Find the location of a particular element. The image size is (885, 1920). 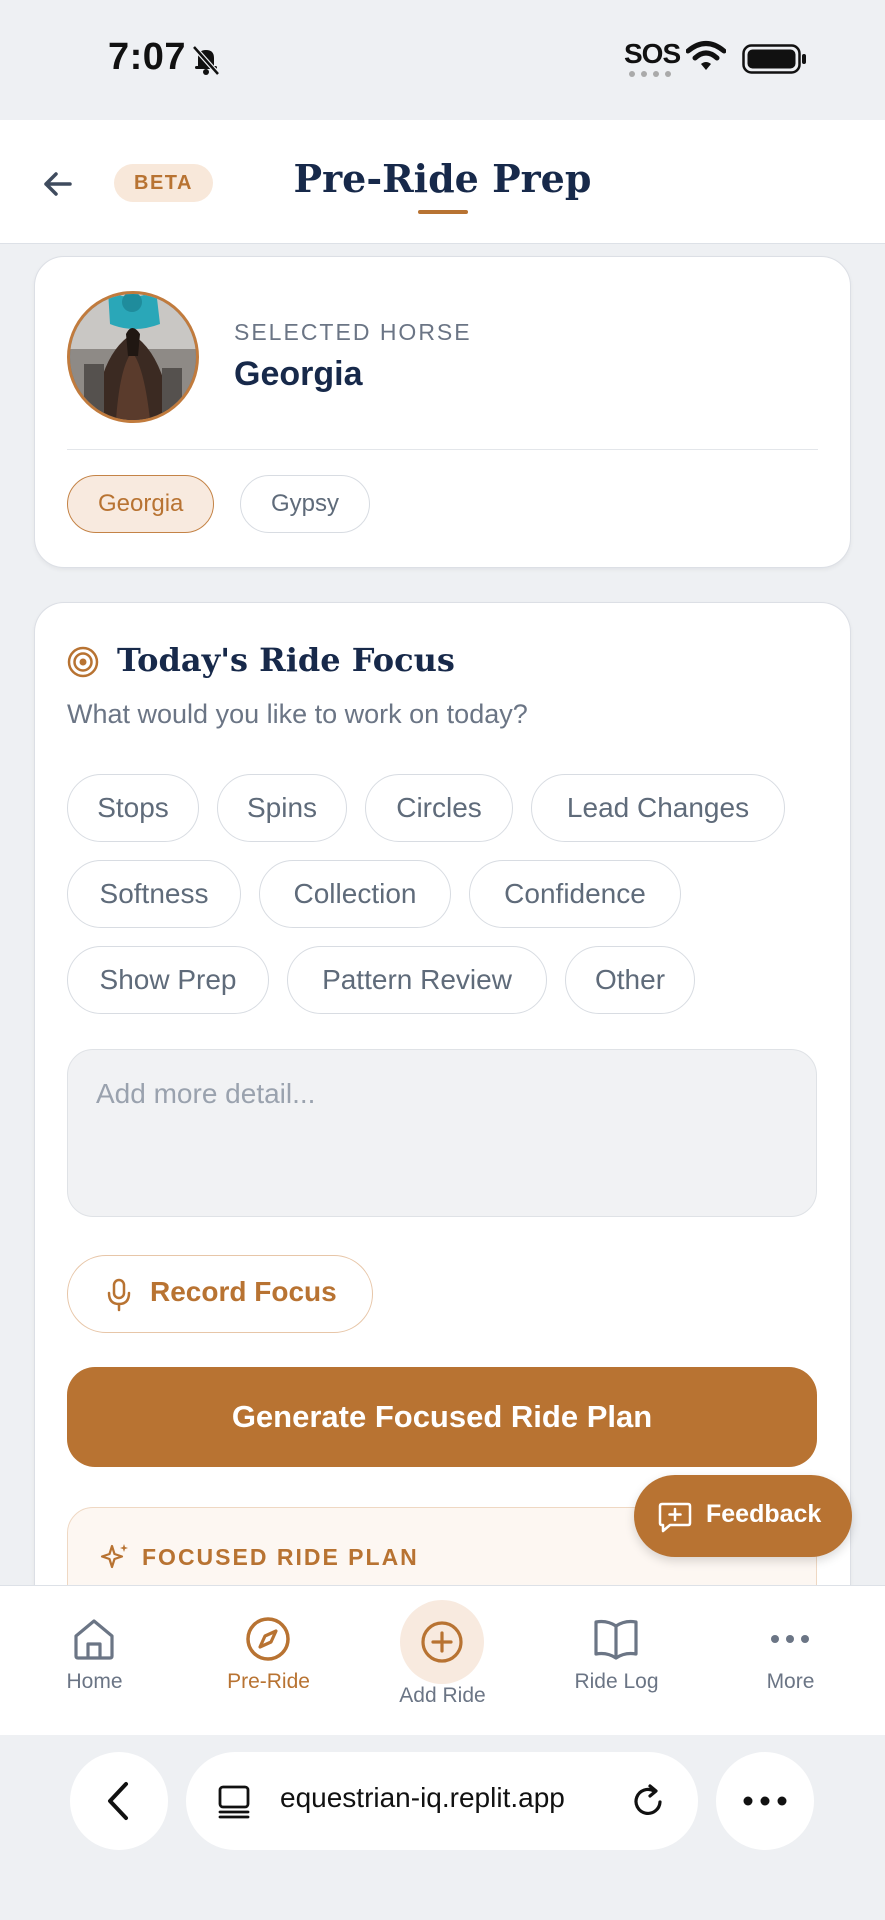

nav-item-add-ride: Add Ride is located at coordinates (442, 1661).